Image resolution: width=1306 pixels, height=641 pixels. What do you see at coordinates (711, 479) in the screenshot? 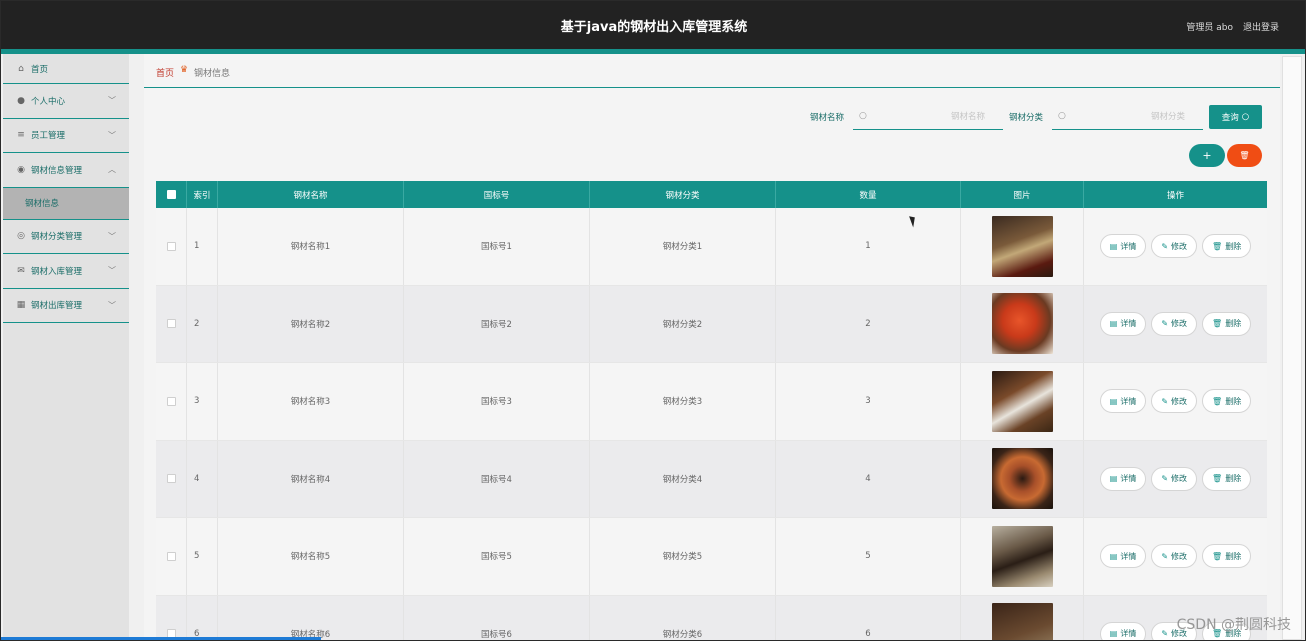
I see `table-row: 4 钢材名称4 国标号4 钢材分类4 4 ▤ 详情 ✎ 修改 🗑 删除` at bounding box center [711, 479].